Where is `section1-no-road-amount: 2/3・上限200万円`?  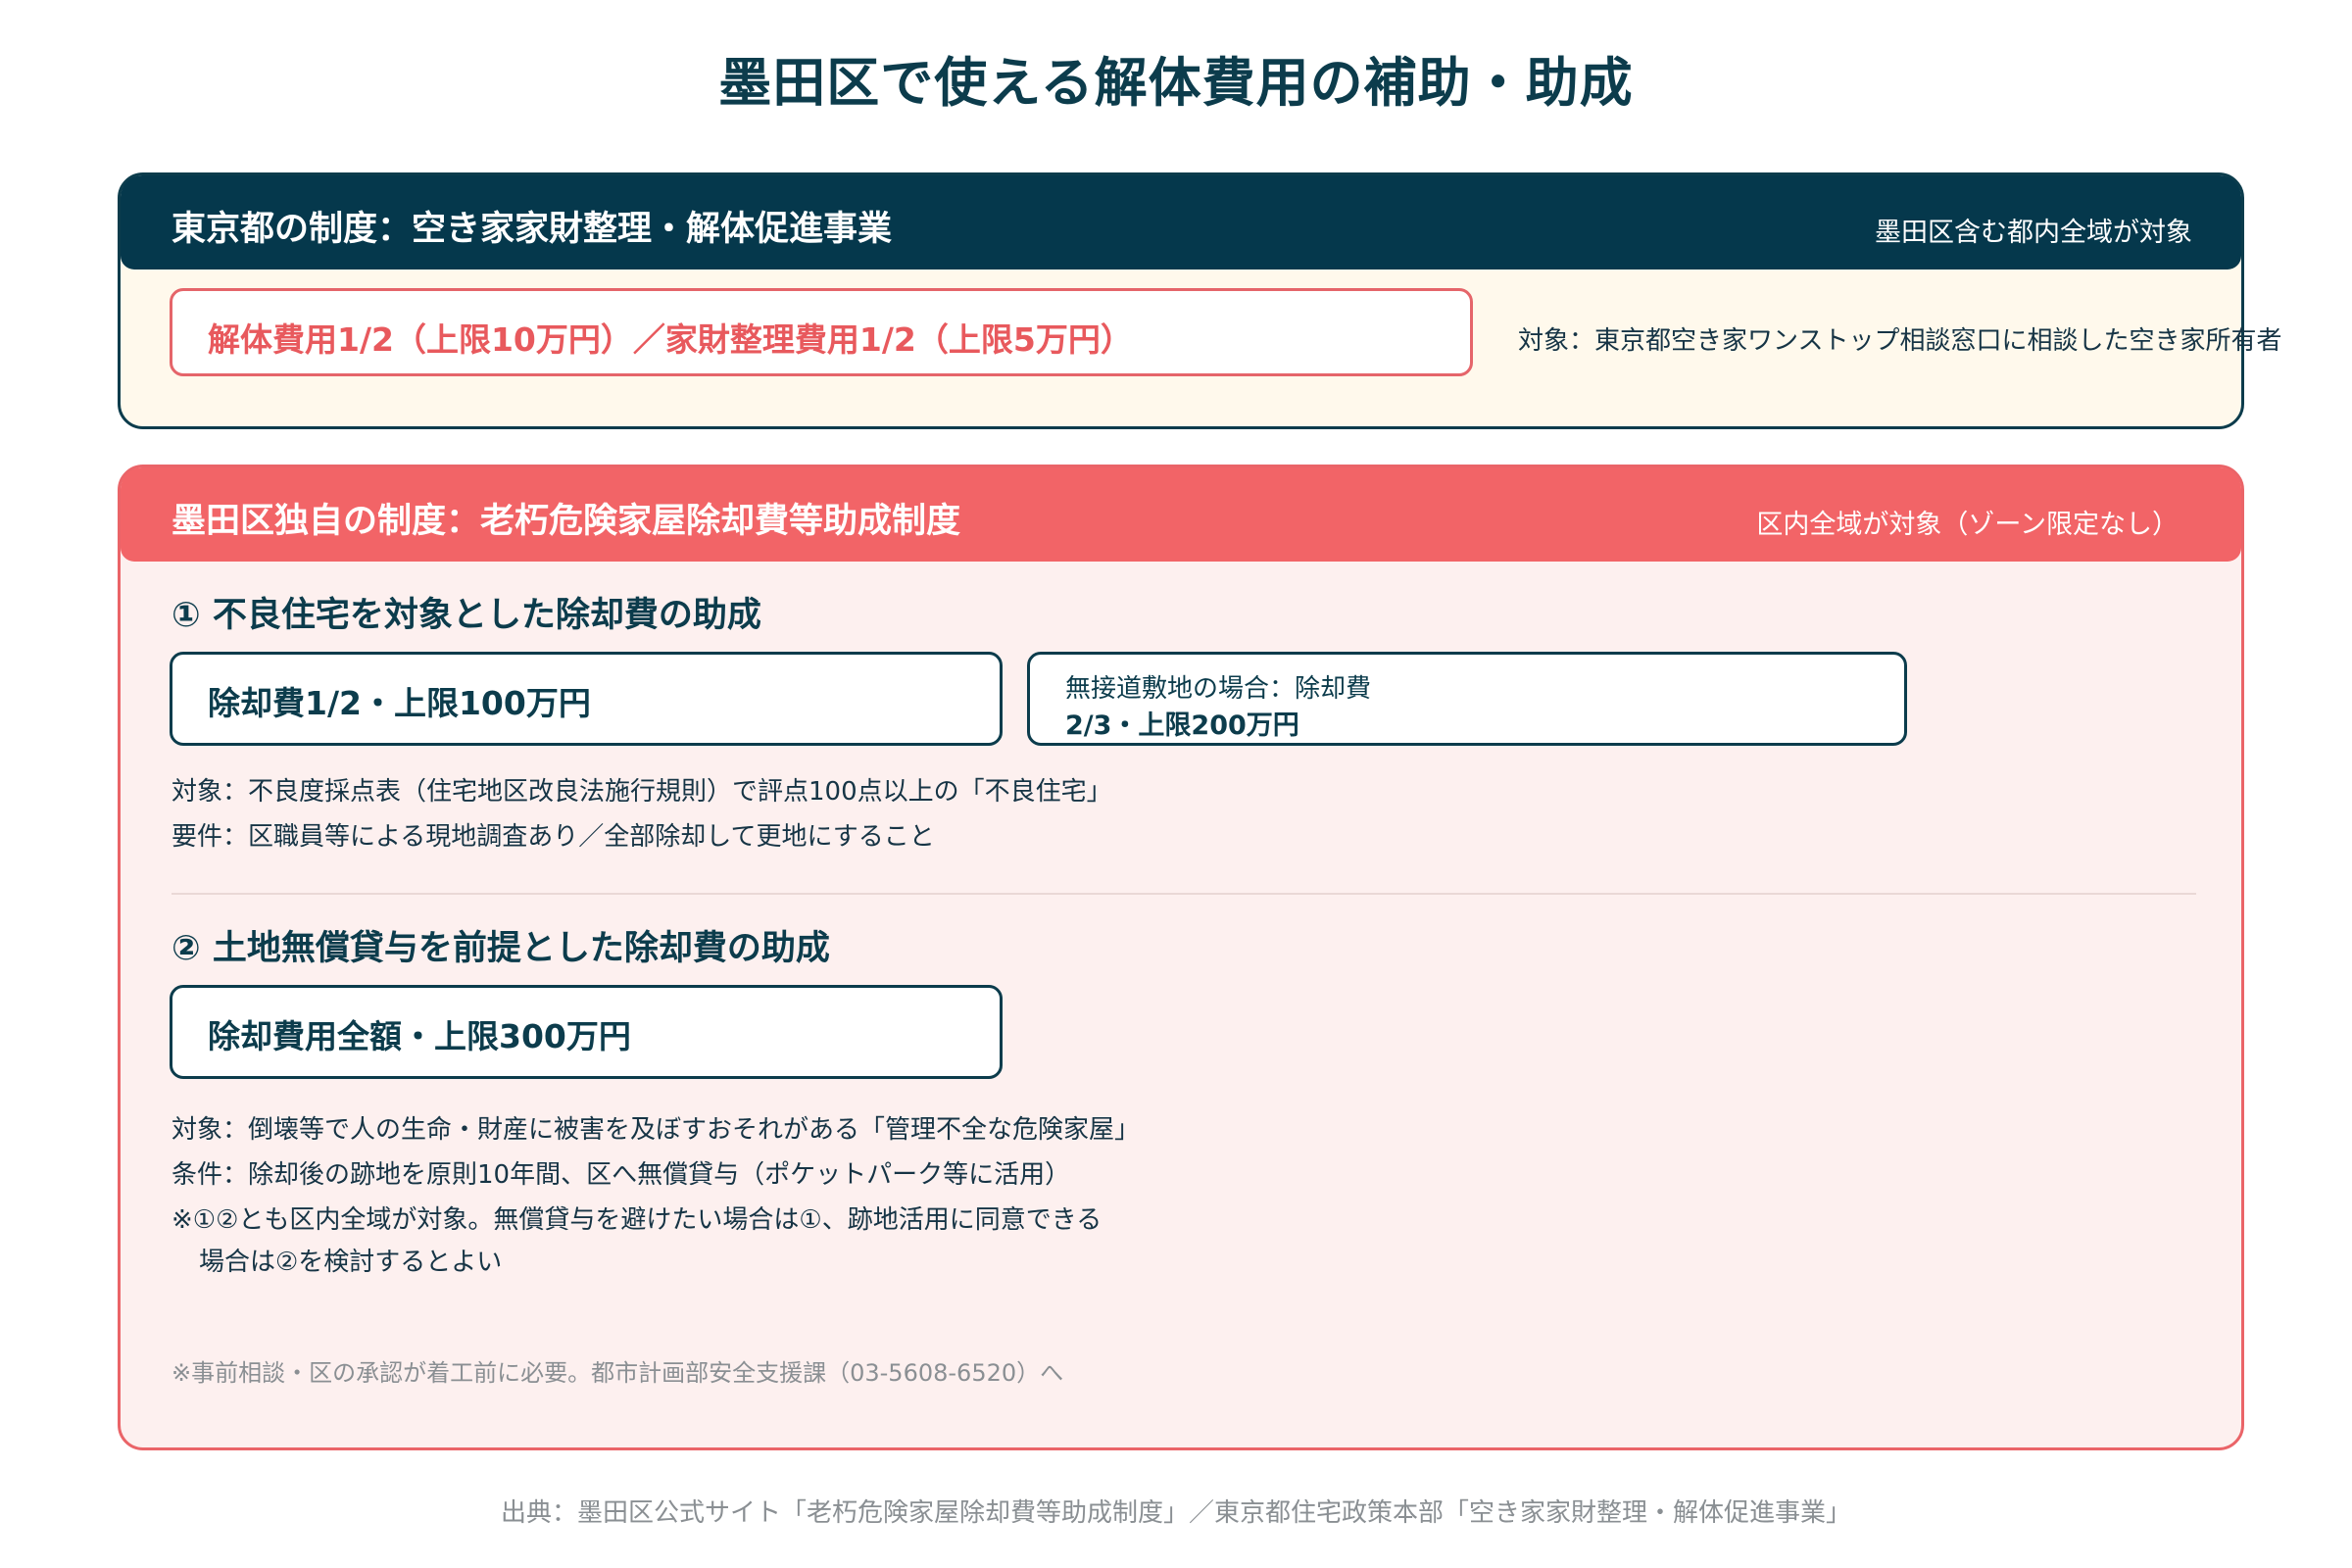
section1-no-road-amount: 2/3・上限200万円 is located at coordinates (1182, 725).